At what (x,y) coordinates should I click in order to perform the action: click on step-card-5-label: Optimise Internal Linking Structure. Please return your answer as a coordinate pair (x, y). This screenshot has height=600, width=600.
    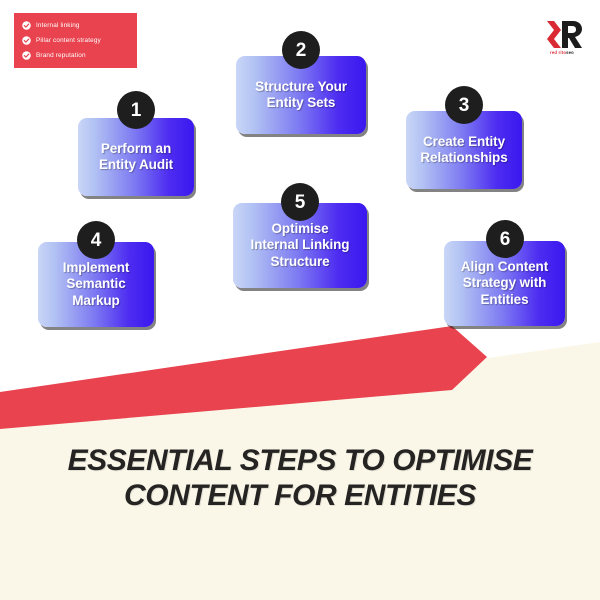
    Looking at the image, I should click on (300, 244).